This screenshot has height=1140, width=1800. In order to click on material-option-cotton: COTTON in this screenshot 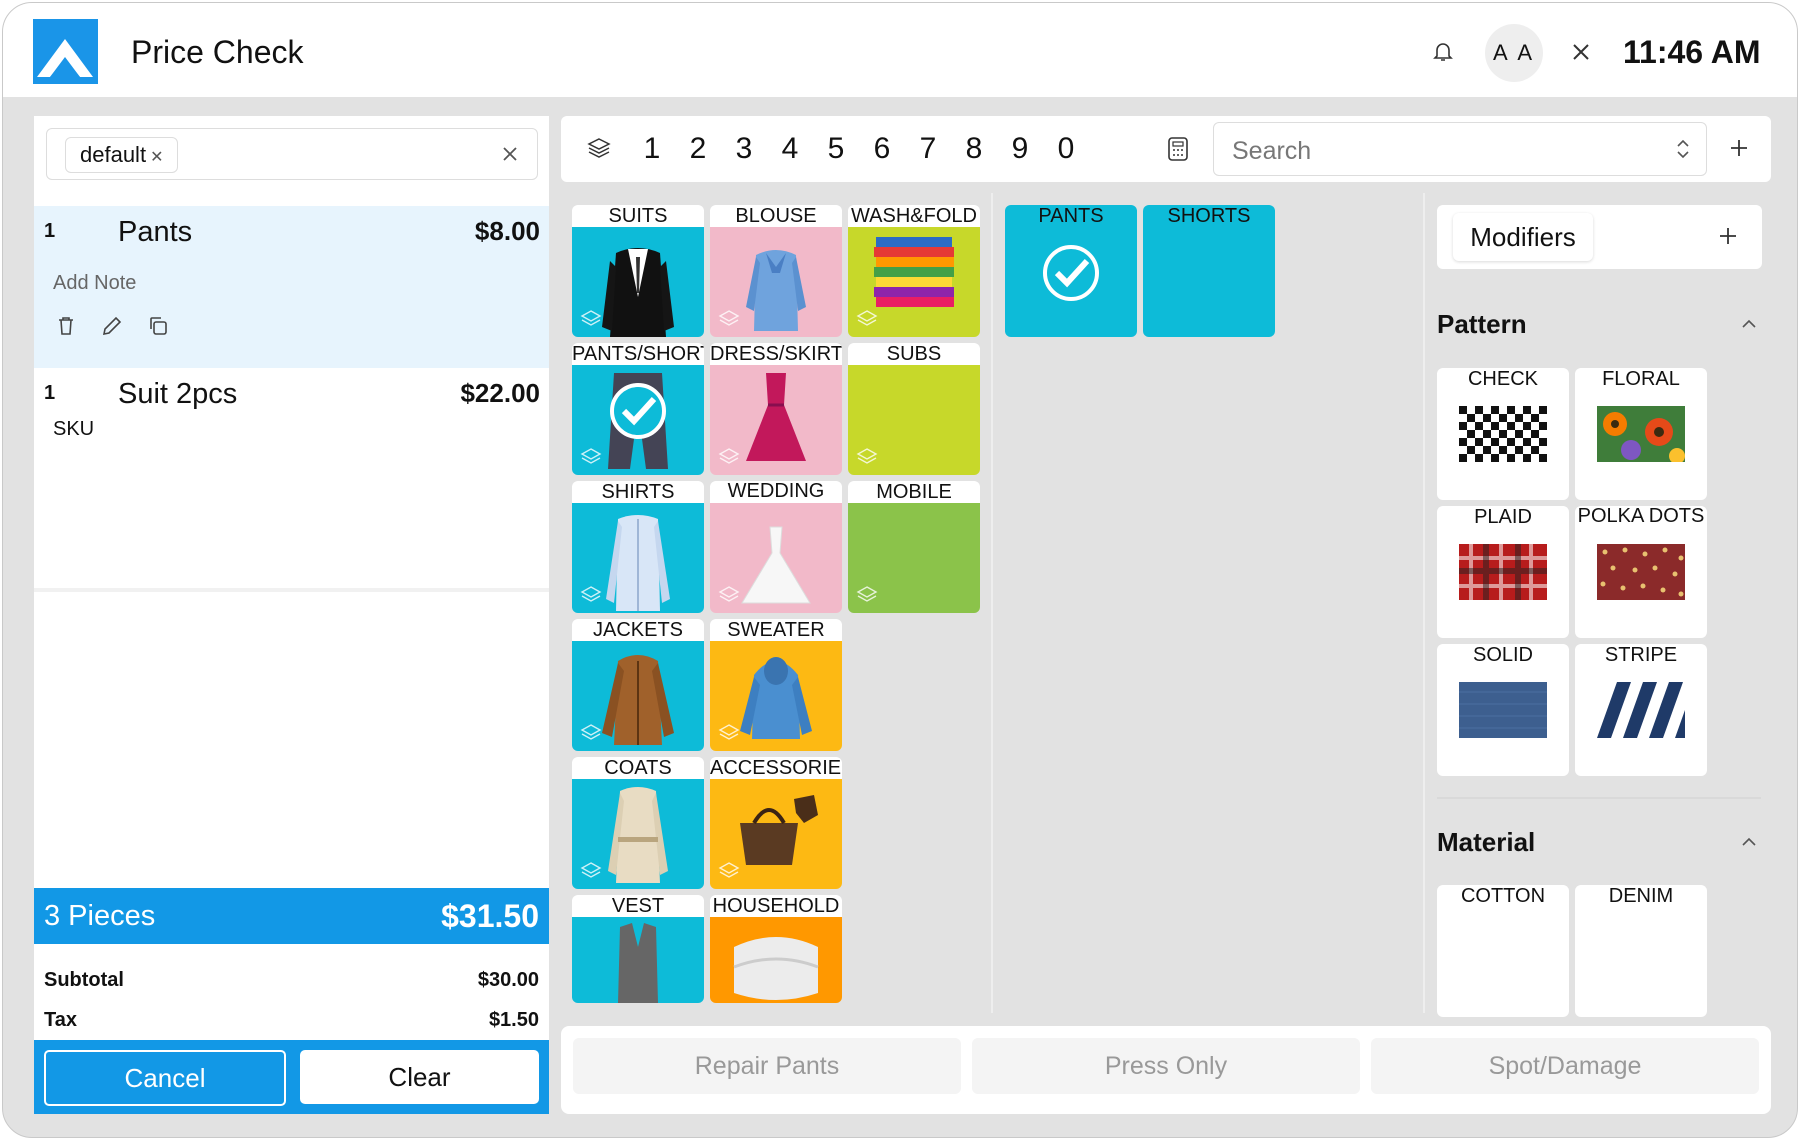, I will do `click(1503, 951)`.